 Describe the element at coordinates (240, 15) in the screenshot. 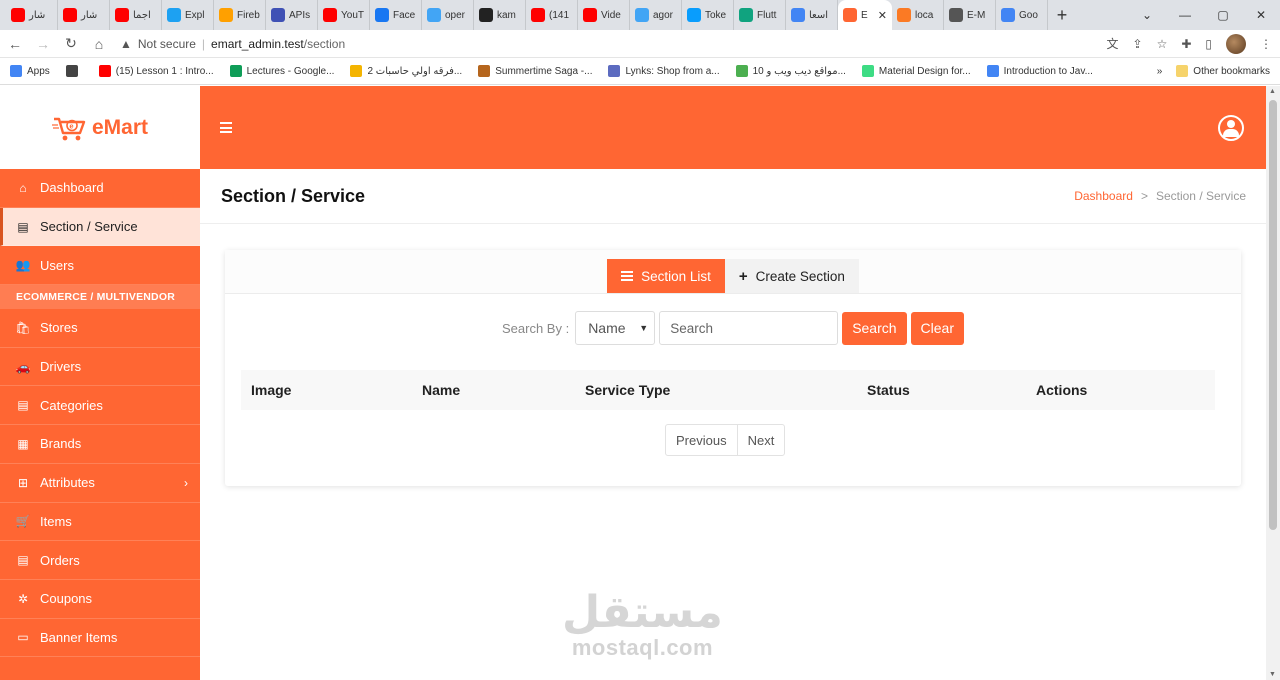

I see `browser-tab: Fireb` at that location.